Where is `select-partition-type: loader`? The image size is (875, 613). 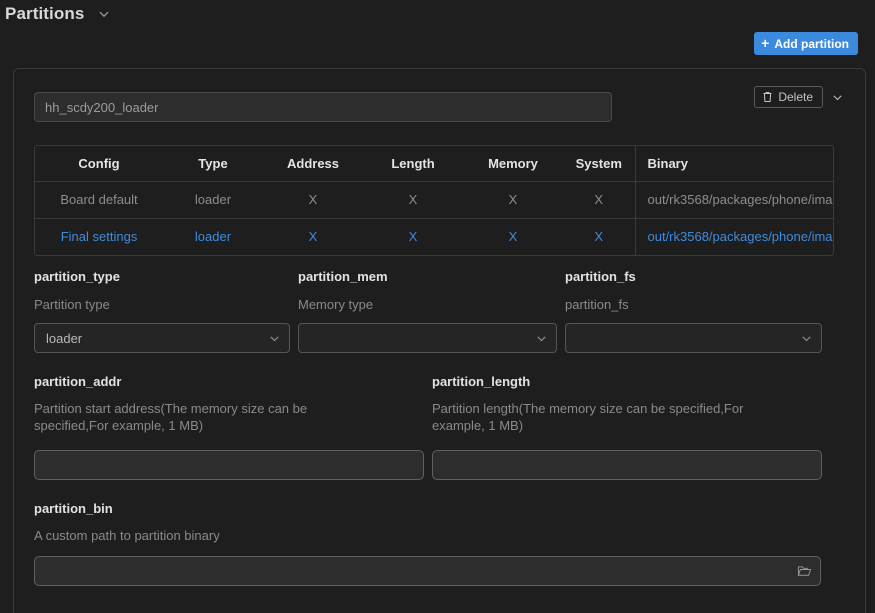
select-partition-type: loader is located at coordinates (162, 338).